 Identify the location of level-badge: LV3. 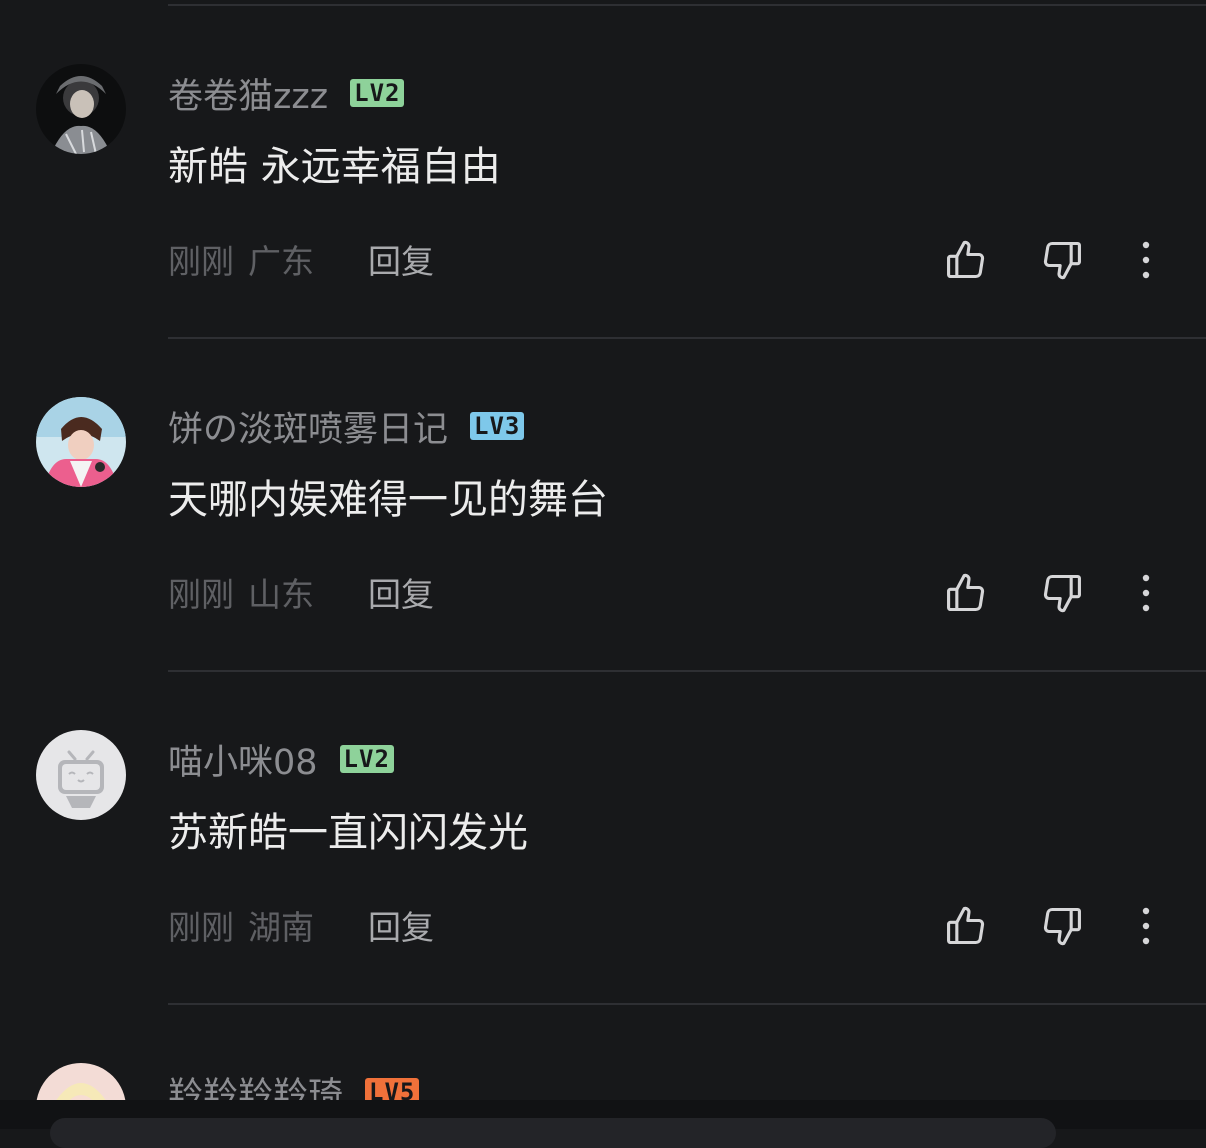
(497, 426).